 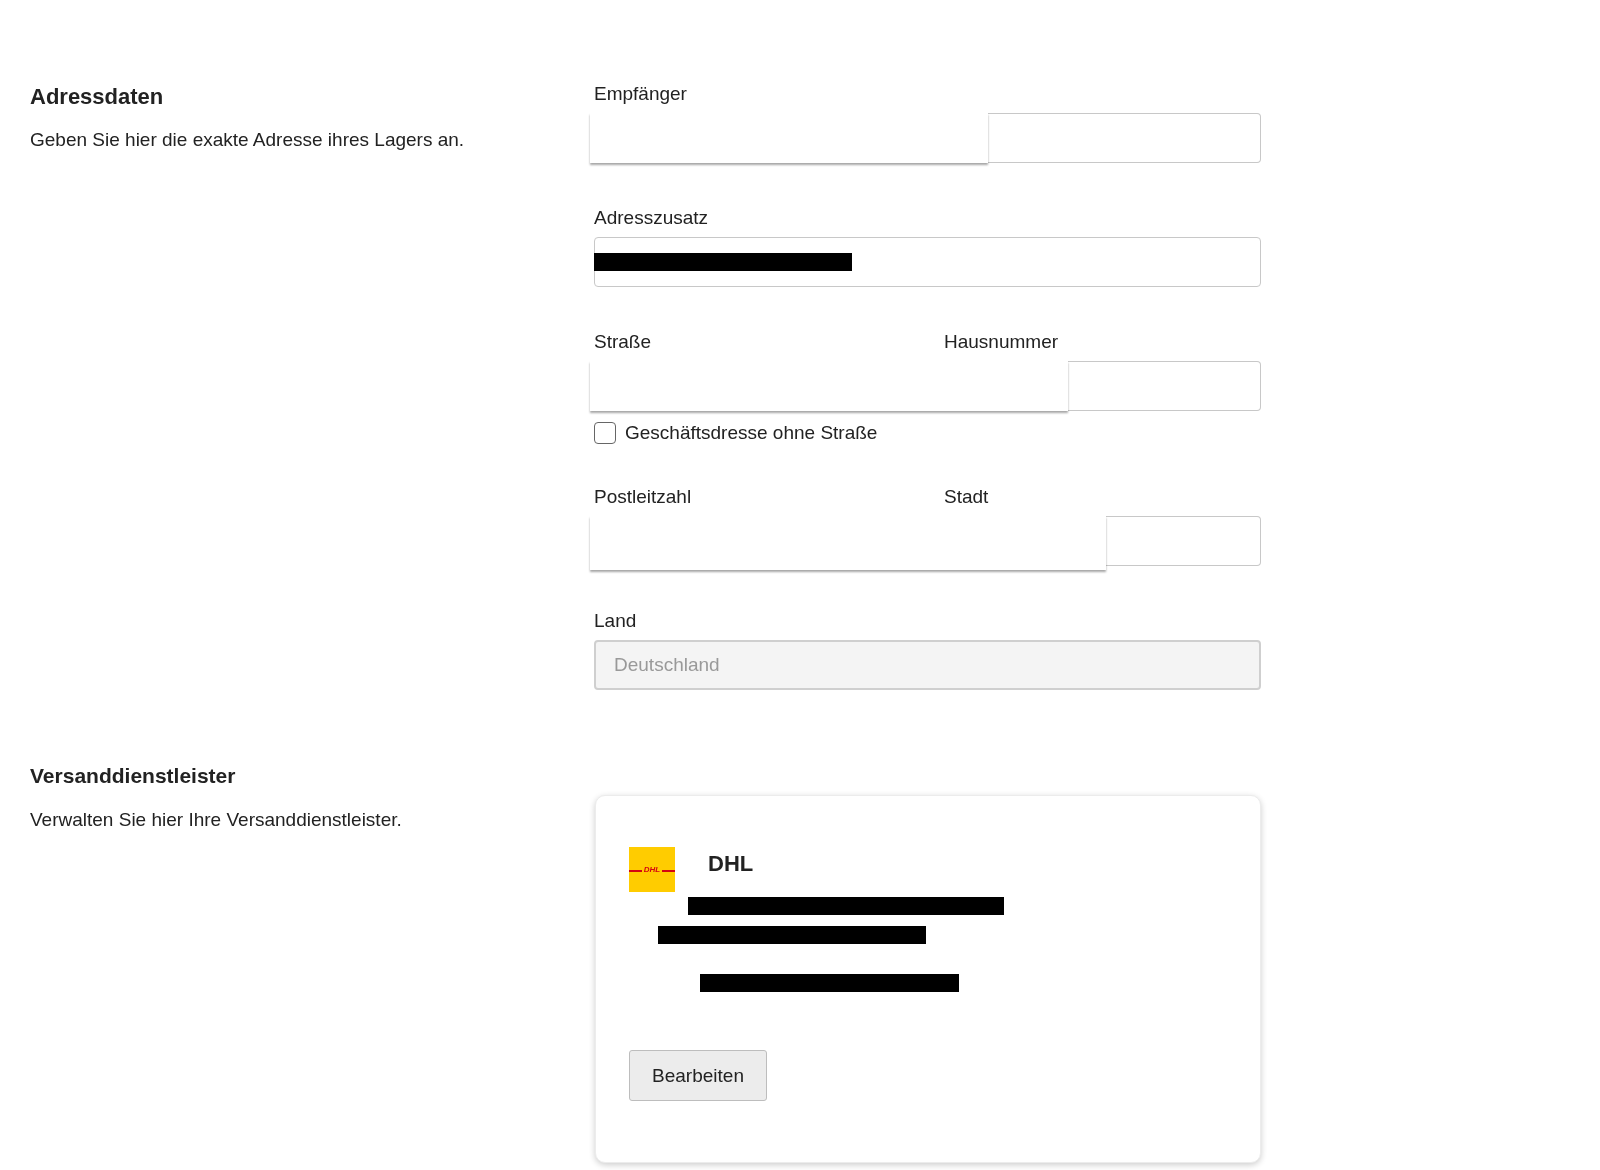 I want to click on edit-button: Bearbeiten, so click(x=698, y=1075).